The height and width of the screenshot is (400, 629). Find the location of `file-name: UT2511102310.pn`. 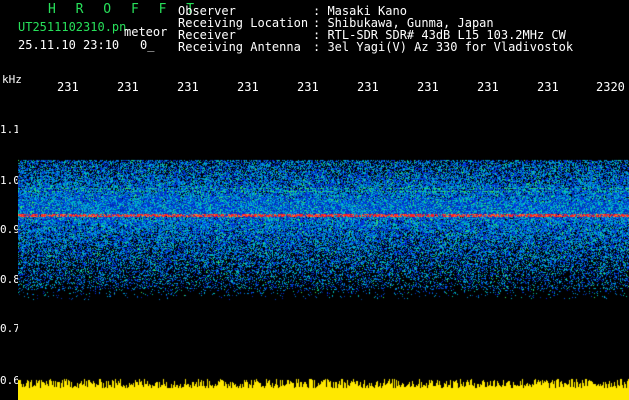

file-name: UT2511102310.pn is located at coordinates (72, 27).